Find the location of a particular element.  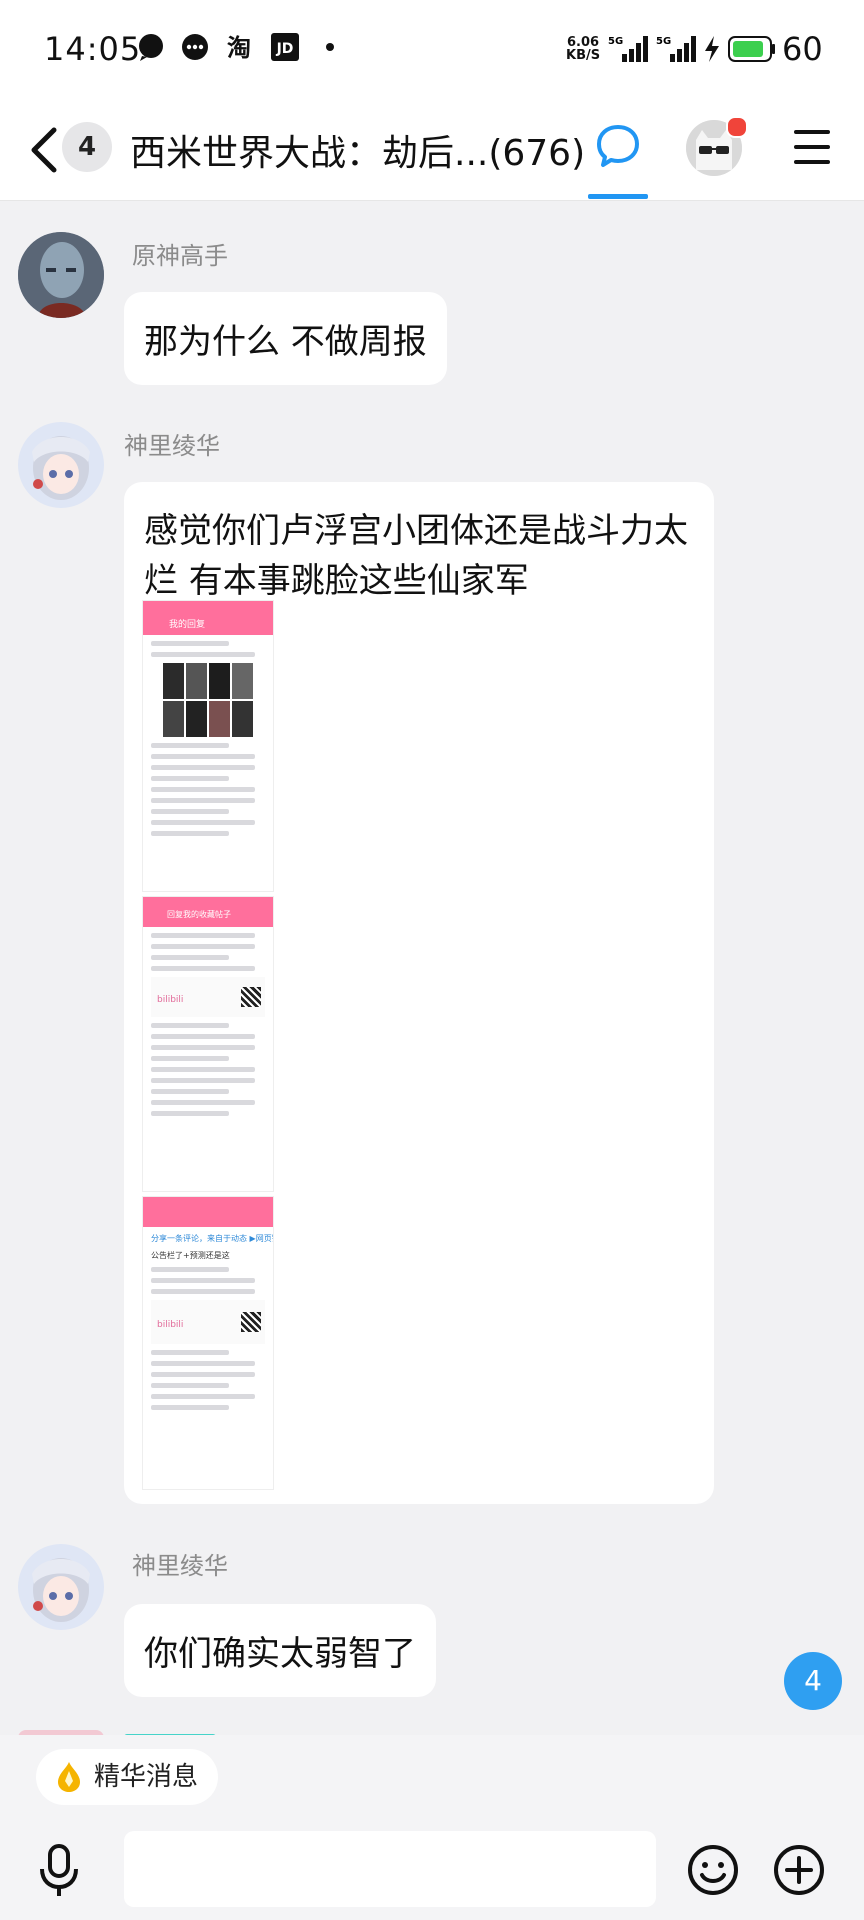

dot-icon is located at coordinates (330, 47).